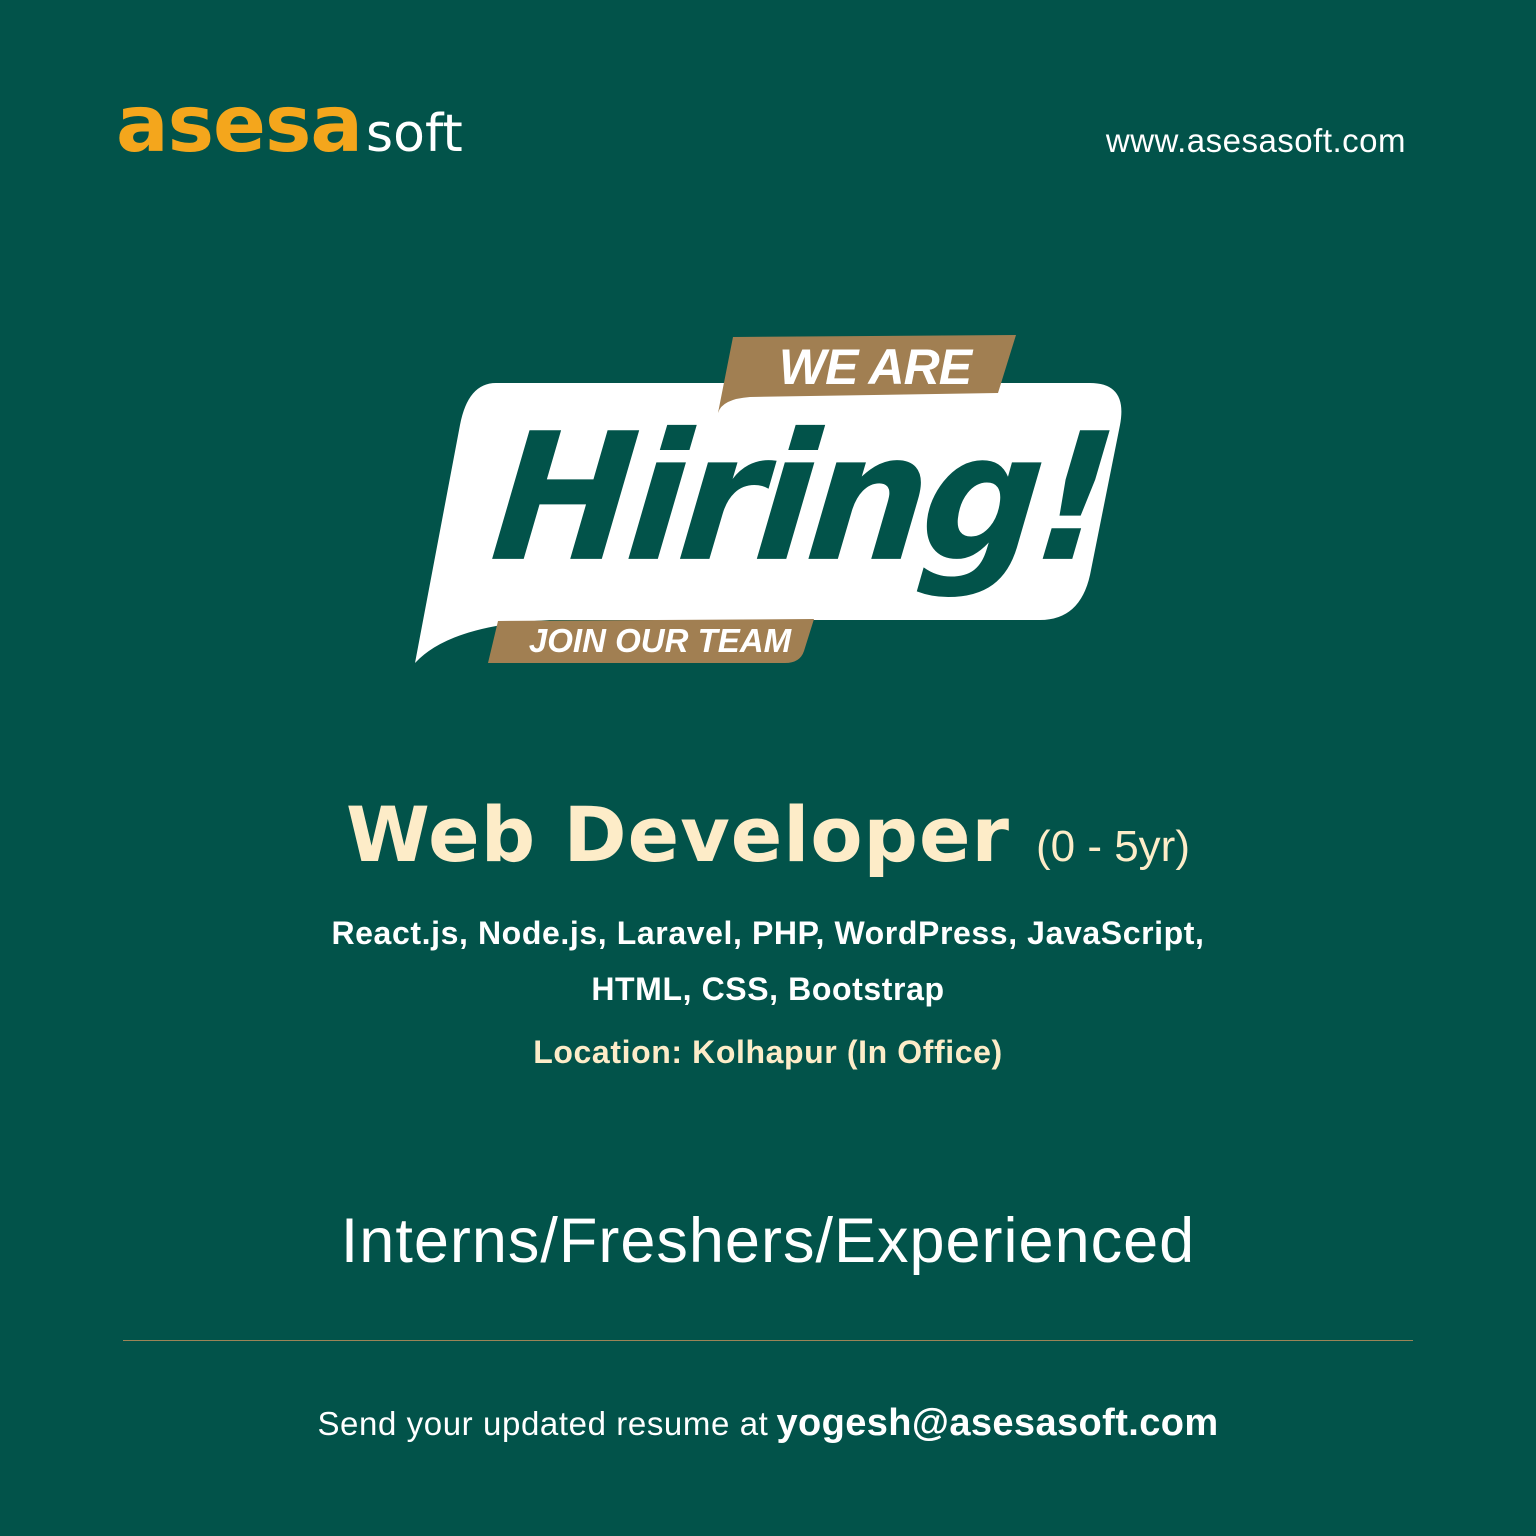  Describe the element at coordinates (768, 1340) in the screenshot. I see `divider` at that location.